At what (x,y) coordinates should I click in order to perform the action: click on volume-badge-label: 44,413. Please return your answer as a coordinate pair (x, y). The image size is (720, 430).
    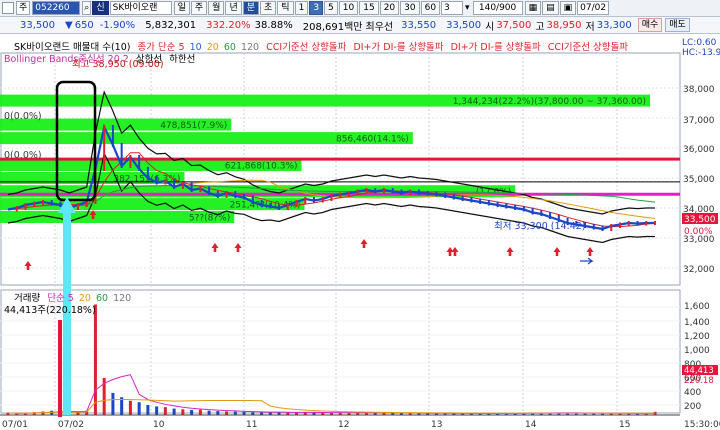
    Looking at the image, I should click on (699, 371).